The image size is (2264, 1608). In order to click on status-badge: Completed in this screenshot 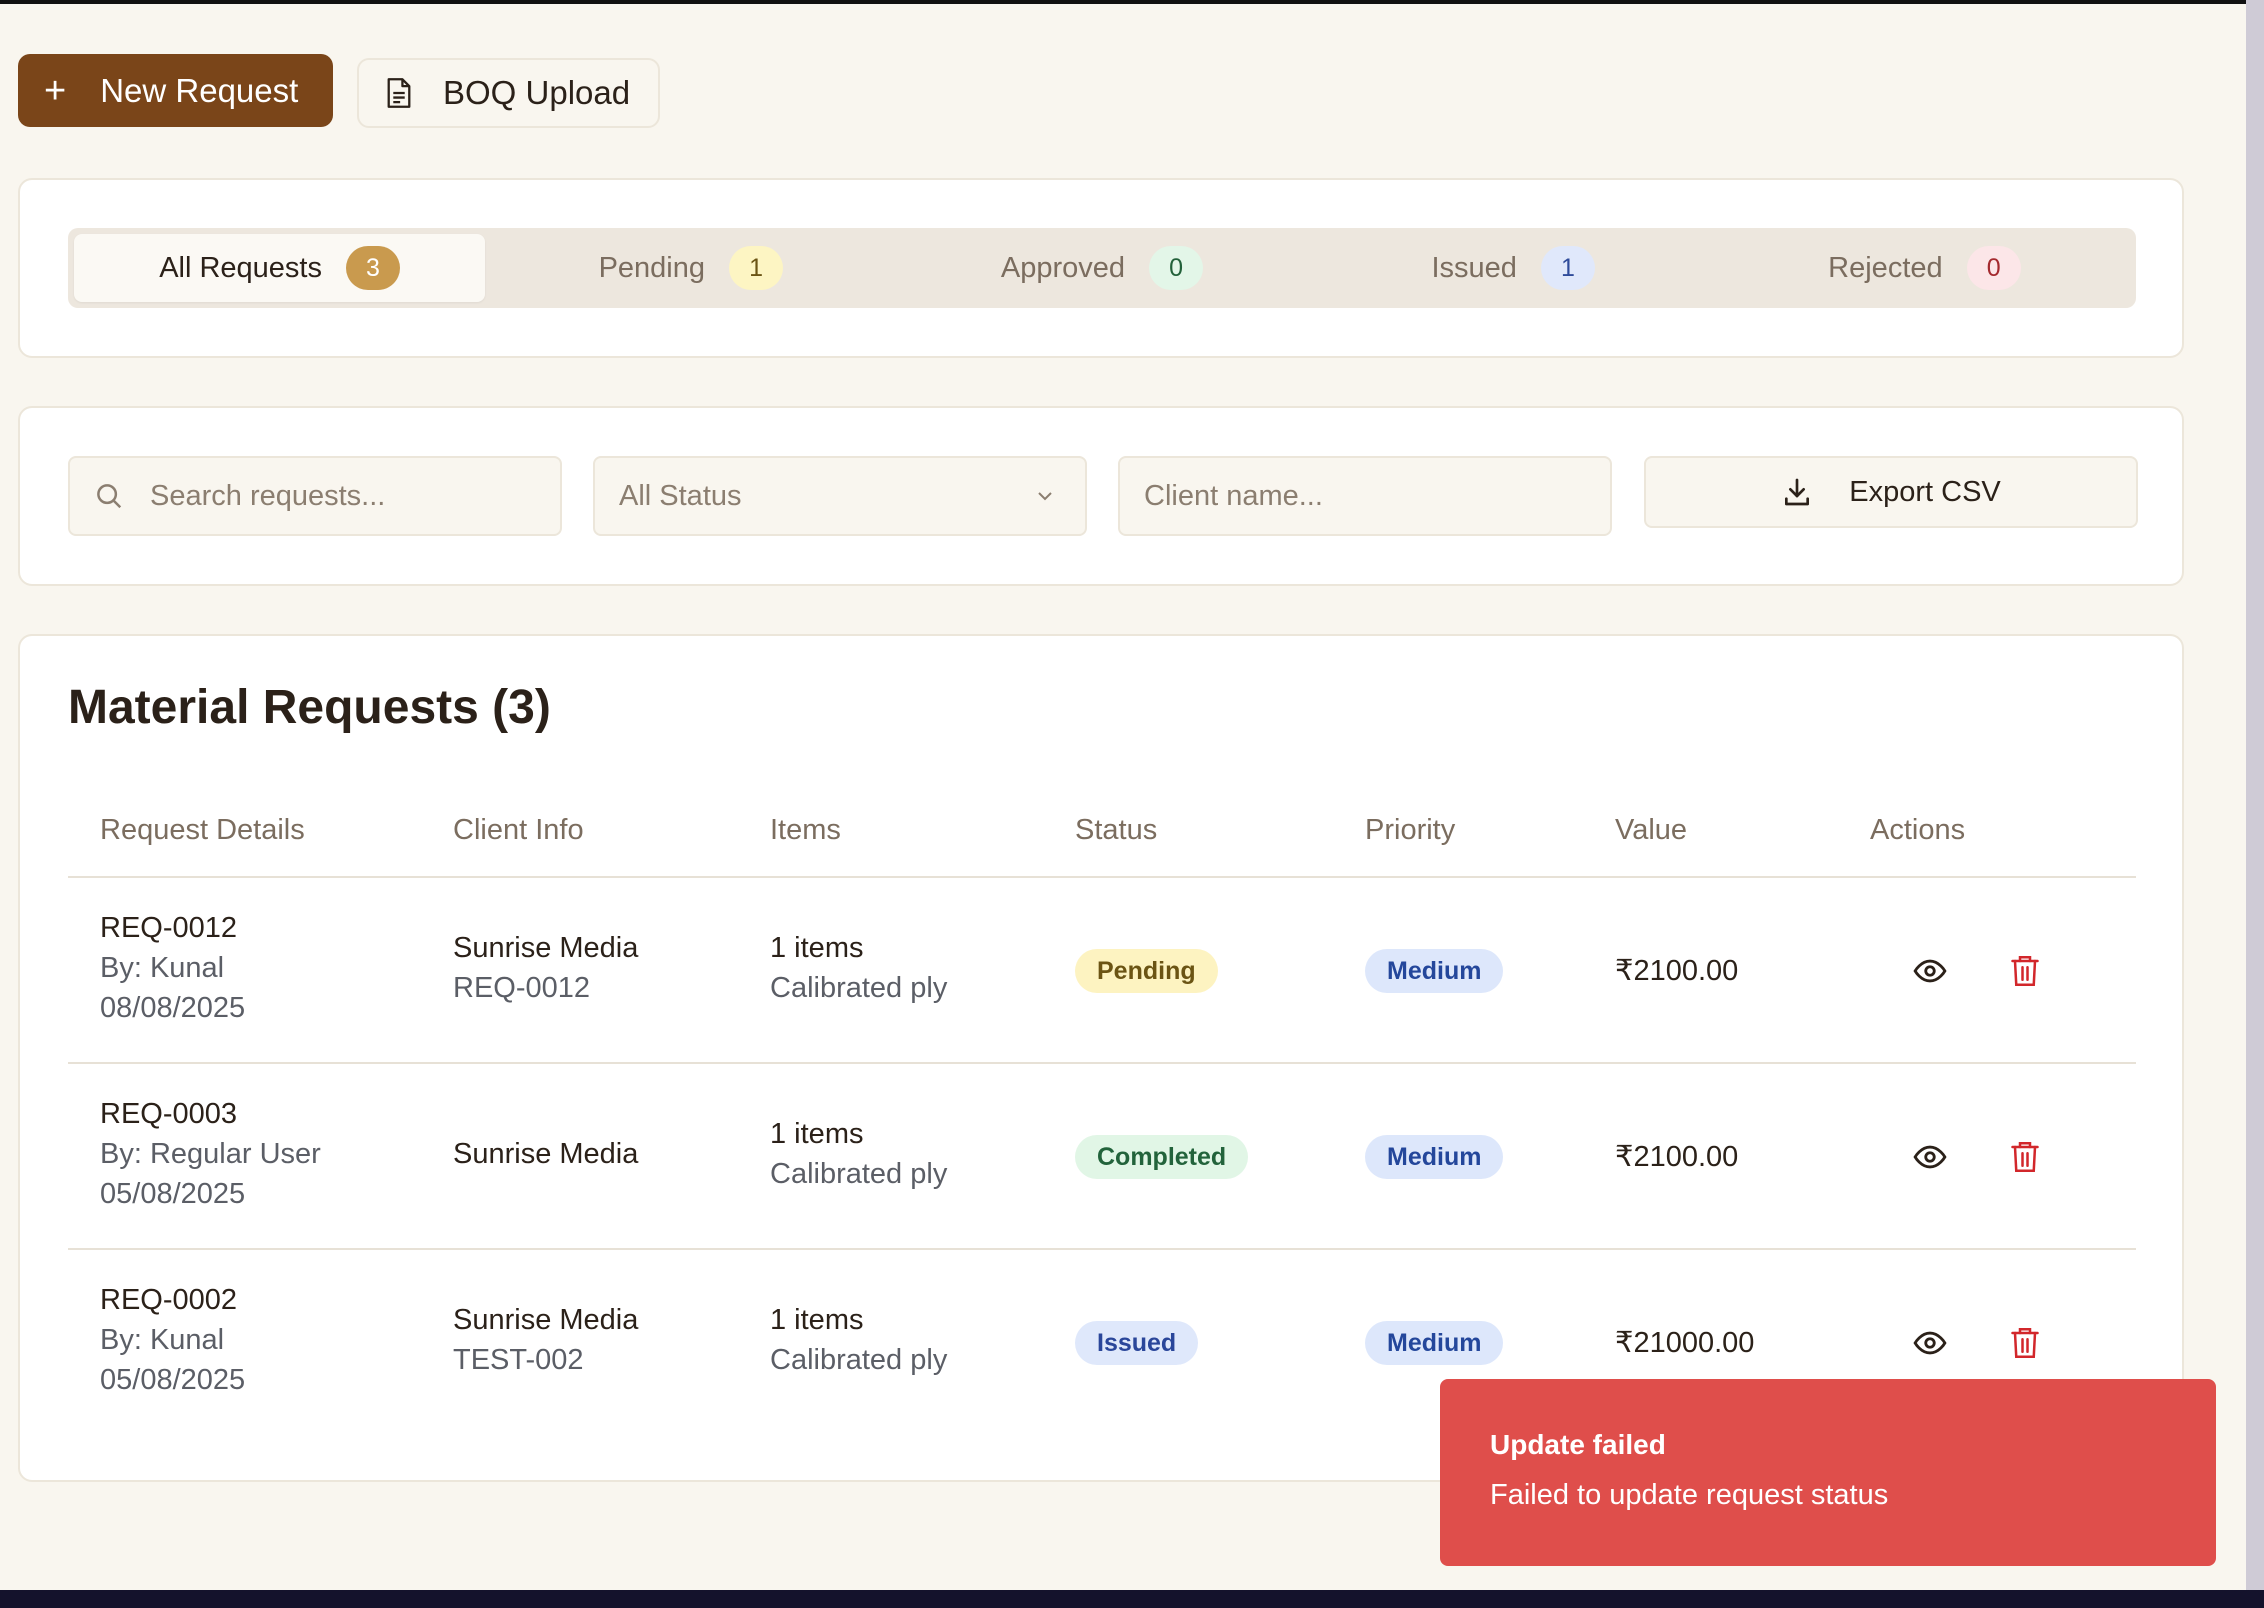, I will do `click(1162, 1157)`.